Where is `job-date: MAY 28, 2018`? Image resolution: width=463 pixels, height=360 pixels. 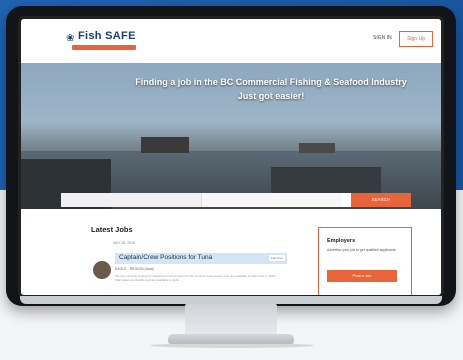
job-date: MAY 28, 2018 is located at coordinates (124, 243).